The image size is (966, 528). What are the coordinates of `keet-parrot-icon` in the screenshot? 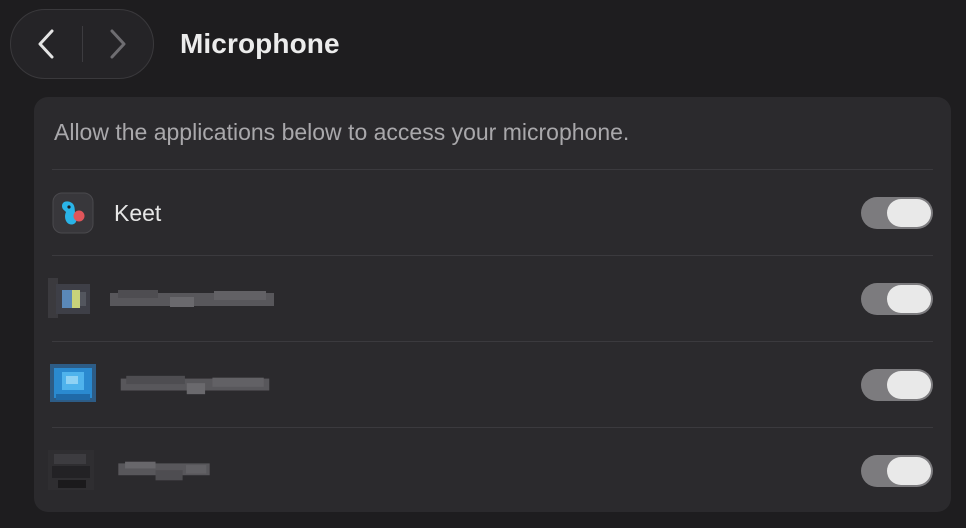 It's located at (73, 213).